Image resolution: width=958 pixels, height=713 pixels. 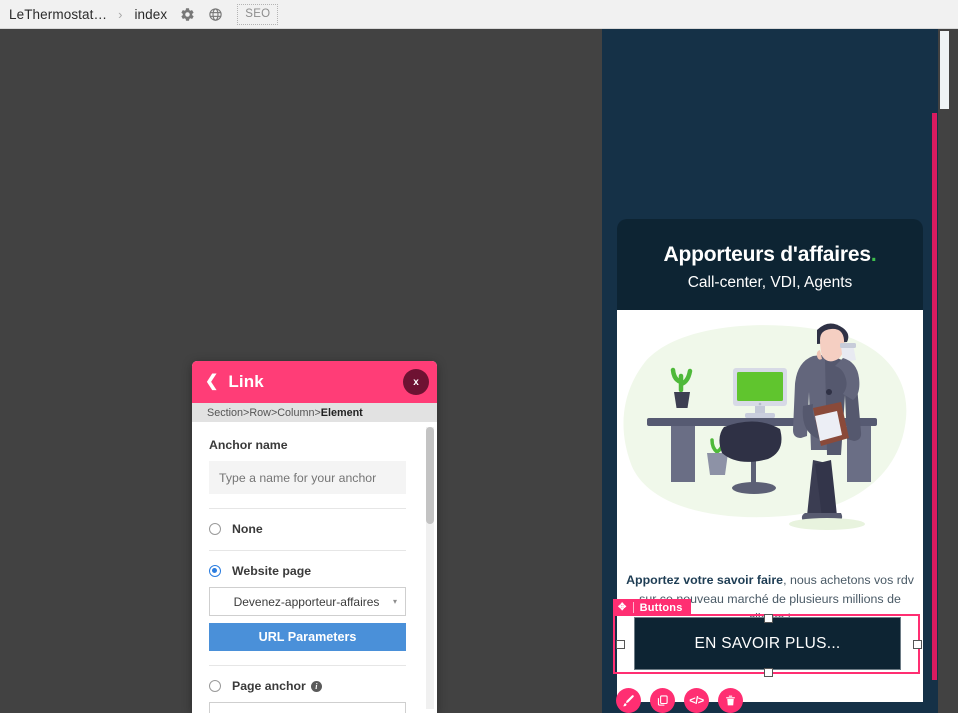 What do you see at coordinates (768, 618) in the screenshot?
I see `resize-handle-top` at bounding box center [768, 618].